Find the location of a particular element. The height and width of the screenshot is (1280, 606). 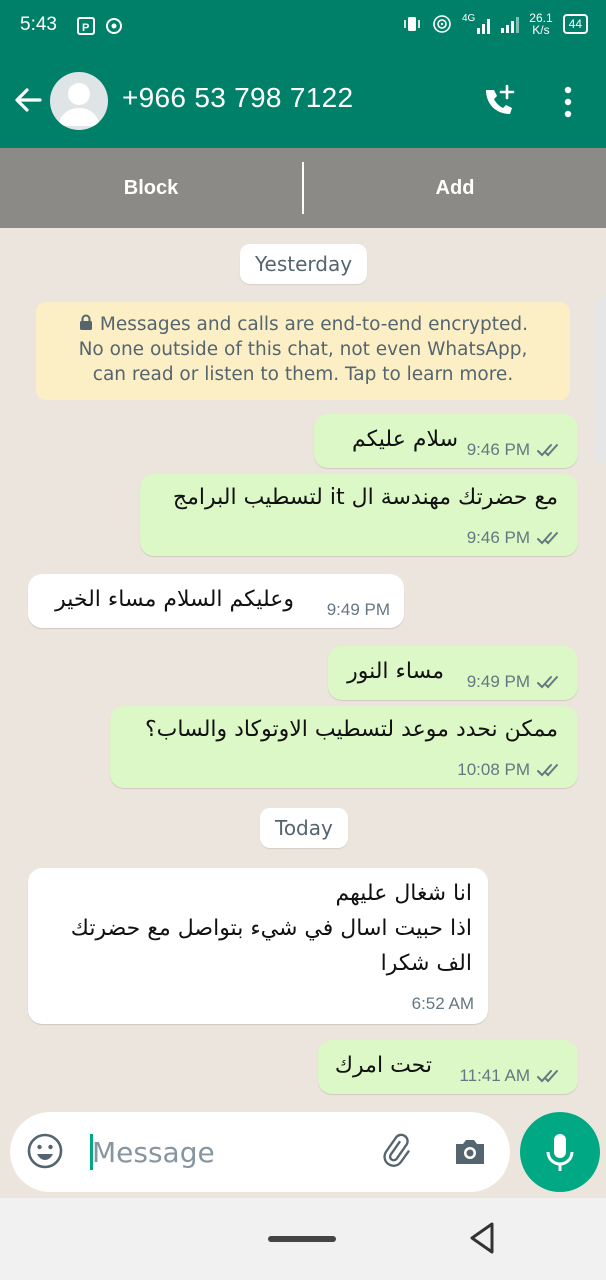

signal-label: 4G is located at coordinates (468, 18).